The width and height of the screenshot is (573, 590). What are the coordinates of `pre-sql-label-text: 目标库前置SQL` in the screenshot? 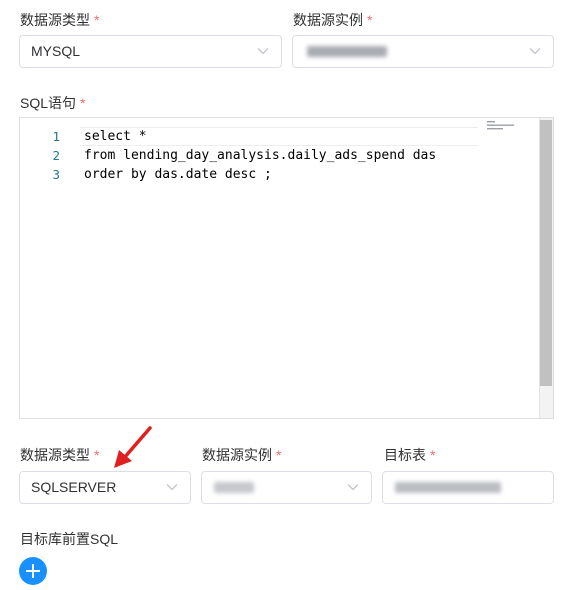 It's located at (69, 539).